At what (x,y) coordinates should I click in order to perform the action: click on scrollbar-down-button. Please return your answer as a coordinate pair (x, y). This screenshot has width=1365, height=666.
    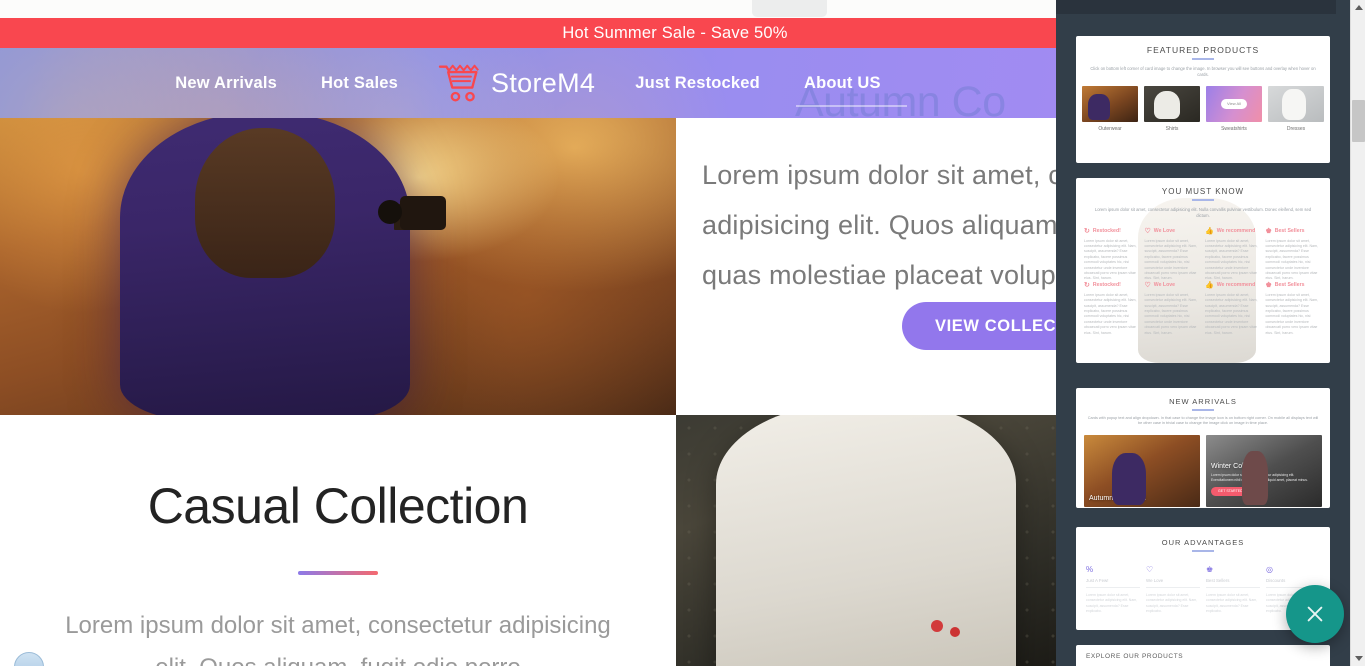
    Looking at the image, I should click on (1358, 658).